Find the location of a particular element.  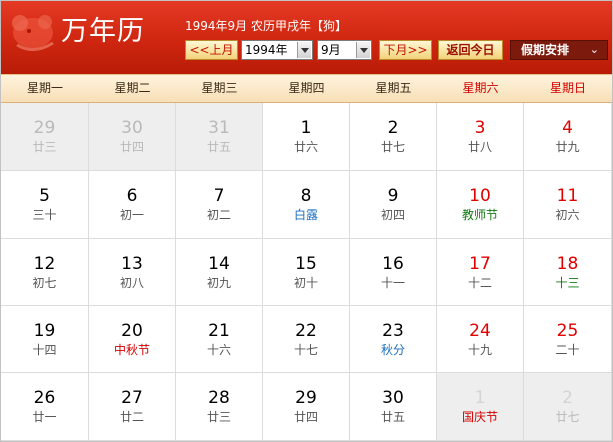

lunar-date: 初八 is located at coordinates (131, 283).